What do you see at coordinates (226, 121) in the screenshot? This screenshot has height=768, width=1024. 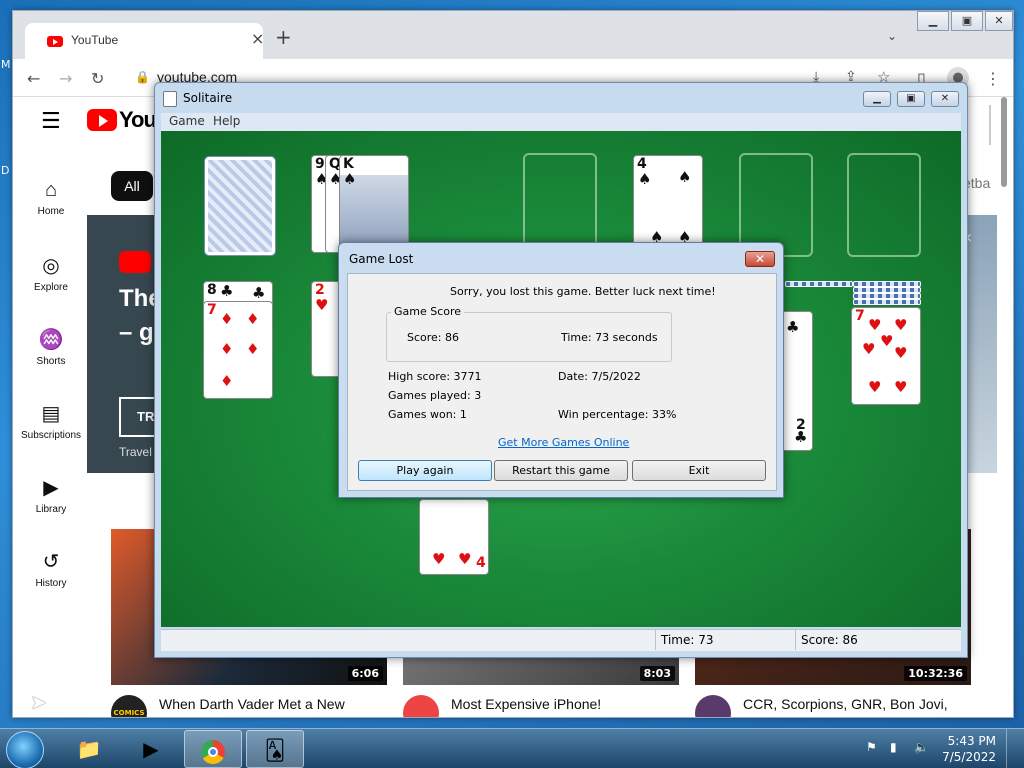 I see `menu-help: Help` at bounding box center [226, 121].